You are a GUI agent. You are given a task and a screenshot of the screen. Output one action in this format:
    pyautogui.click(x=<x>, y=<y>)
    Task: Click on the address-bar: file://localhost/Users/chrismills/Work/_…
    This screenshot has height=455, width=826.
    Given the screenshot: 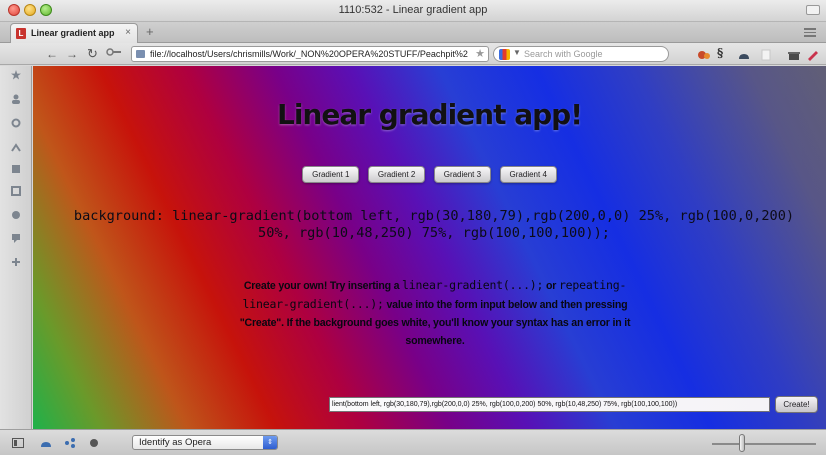 What is the action you would take?
    pyautogui.click(x=310, y=54)
    